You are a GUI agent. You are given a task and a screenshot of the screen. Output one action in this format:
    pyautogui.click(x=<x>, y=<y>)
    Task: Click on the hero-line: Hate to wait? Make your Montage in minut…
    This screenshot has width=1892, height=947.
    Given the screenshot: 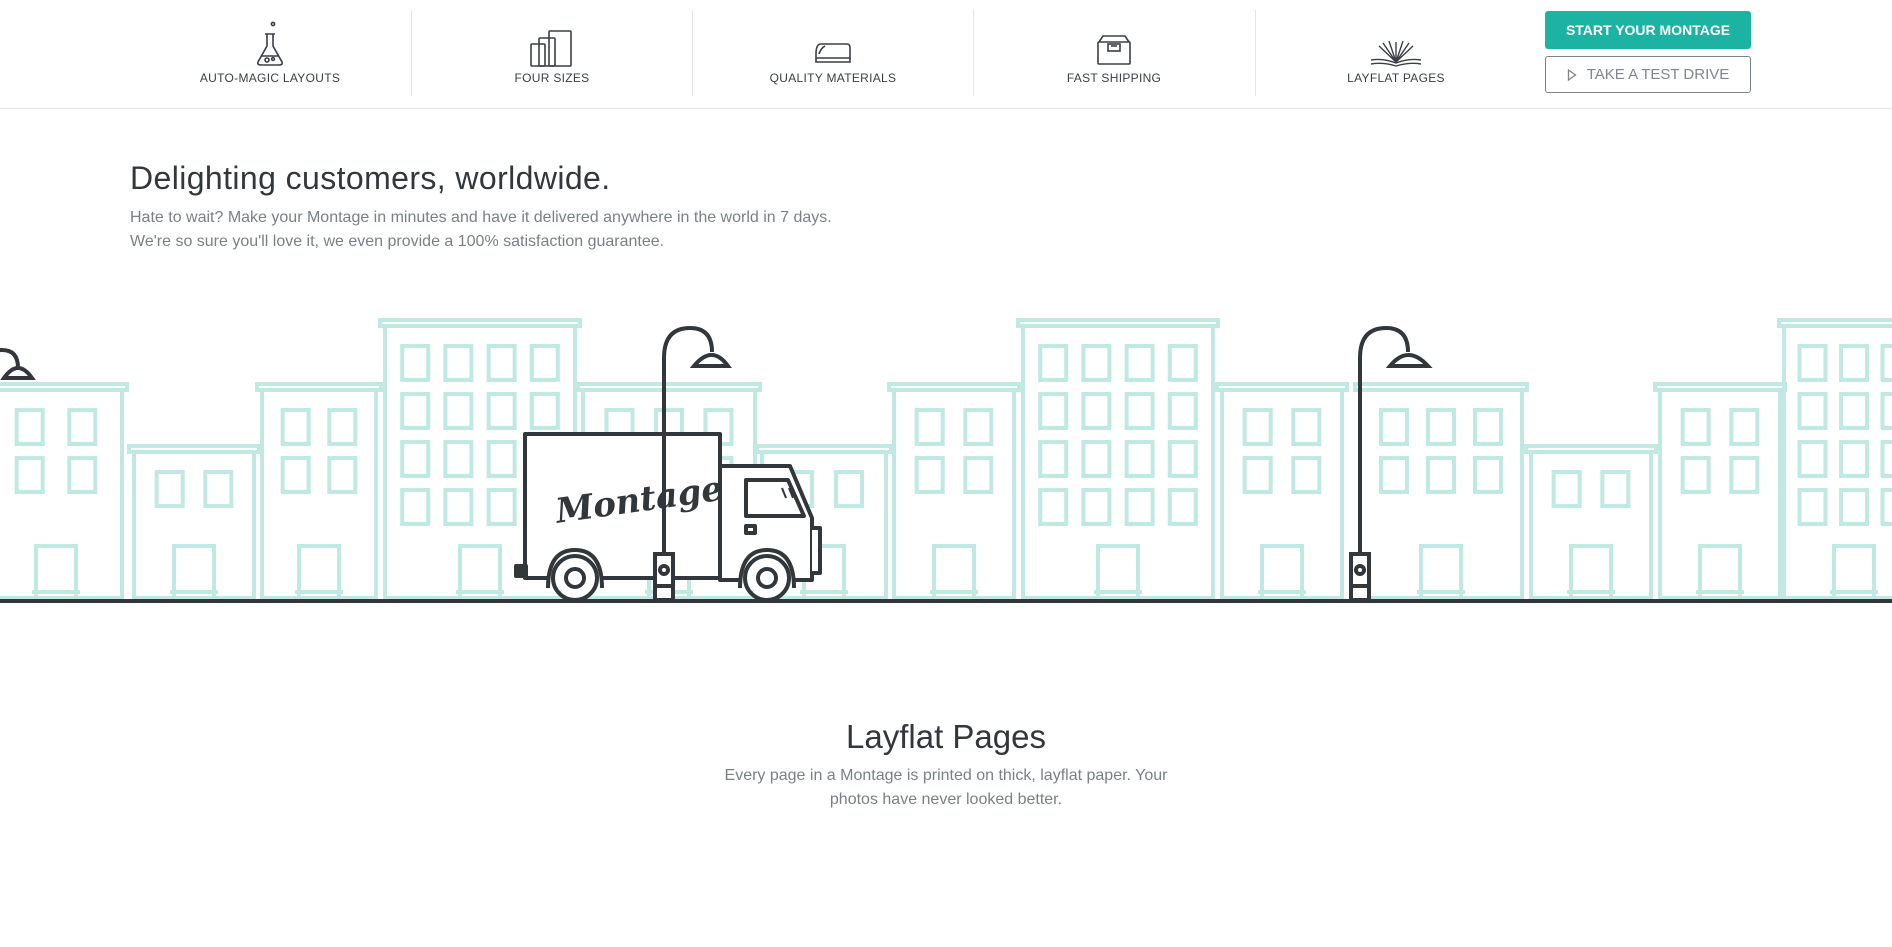 What is the action you would take?
    pyautogui.click(x=481, y=217)
    